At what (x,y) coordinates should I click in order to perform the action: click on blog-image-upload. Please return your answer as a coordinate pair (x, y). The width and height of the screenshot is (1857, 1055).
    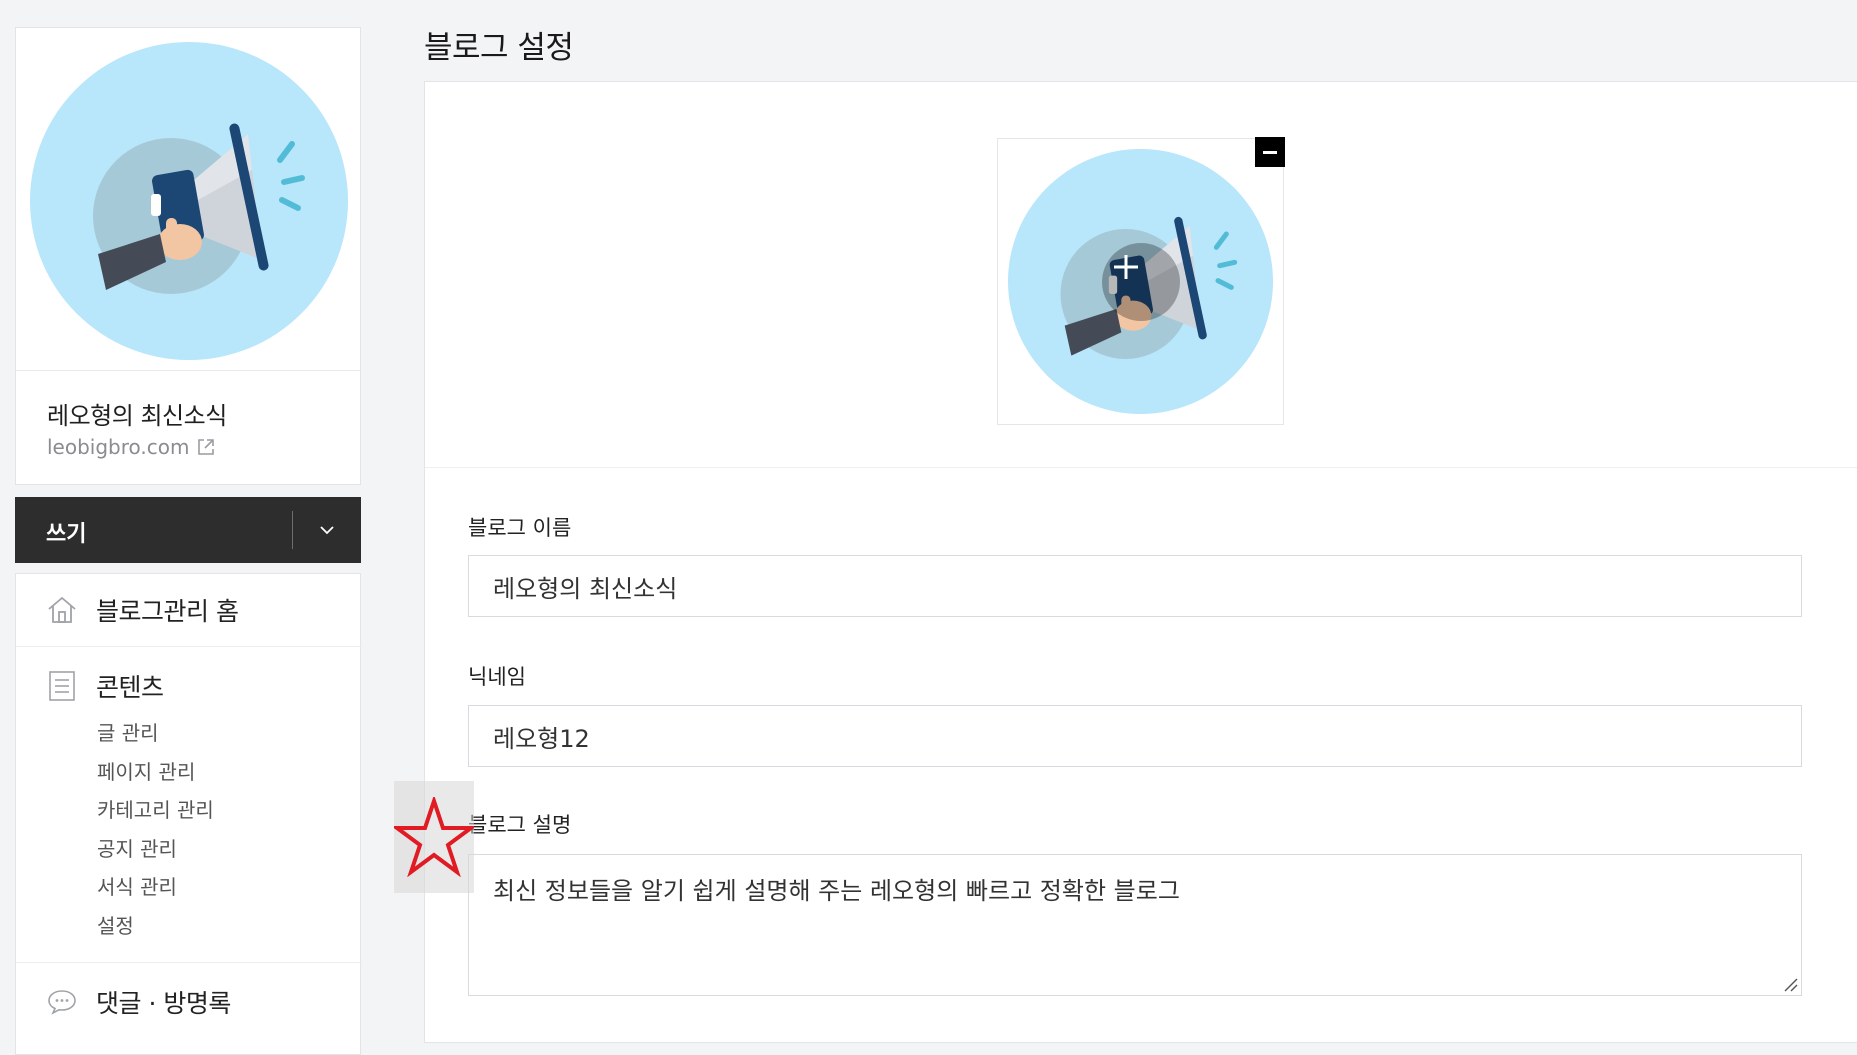
    Looking at the image, I should click on (1141, 281).